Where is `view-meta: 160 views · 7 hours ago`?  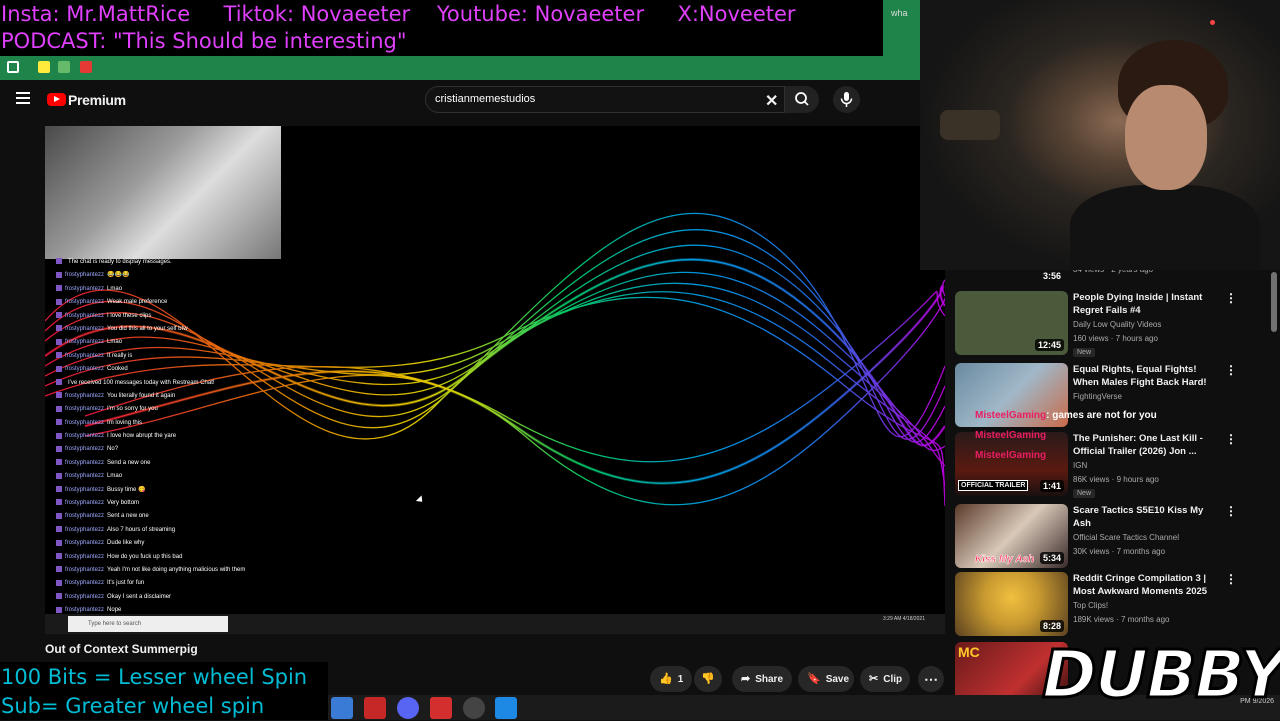 view-meta: 160 views · 7 hours ago is located at coordinates (1115, 338).